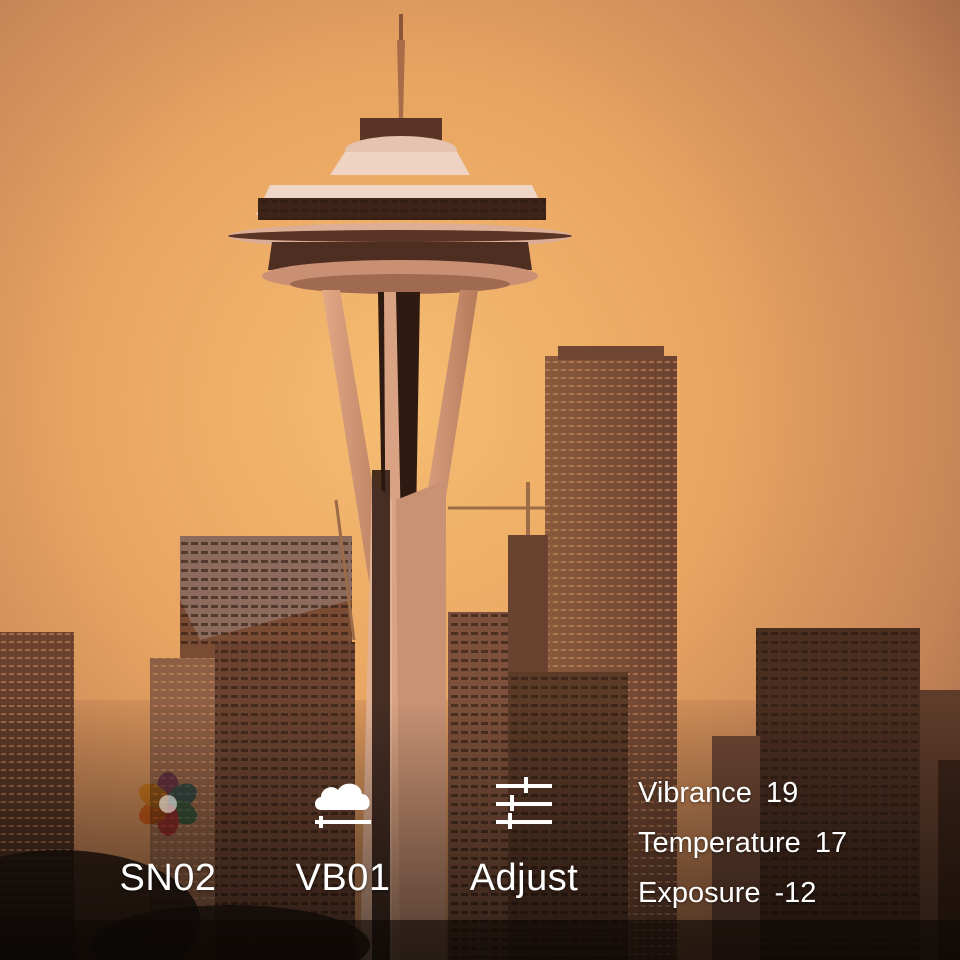 Image resolution: width=960 pixels, height=960 pixels. I want to click on temperature-row: Temperature 17, so click(788, 843).